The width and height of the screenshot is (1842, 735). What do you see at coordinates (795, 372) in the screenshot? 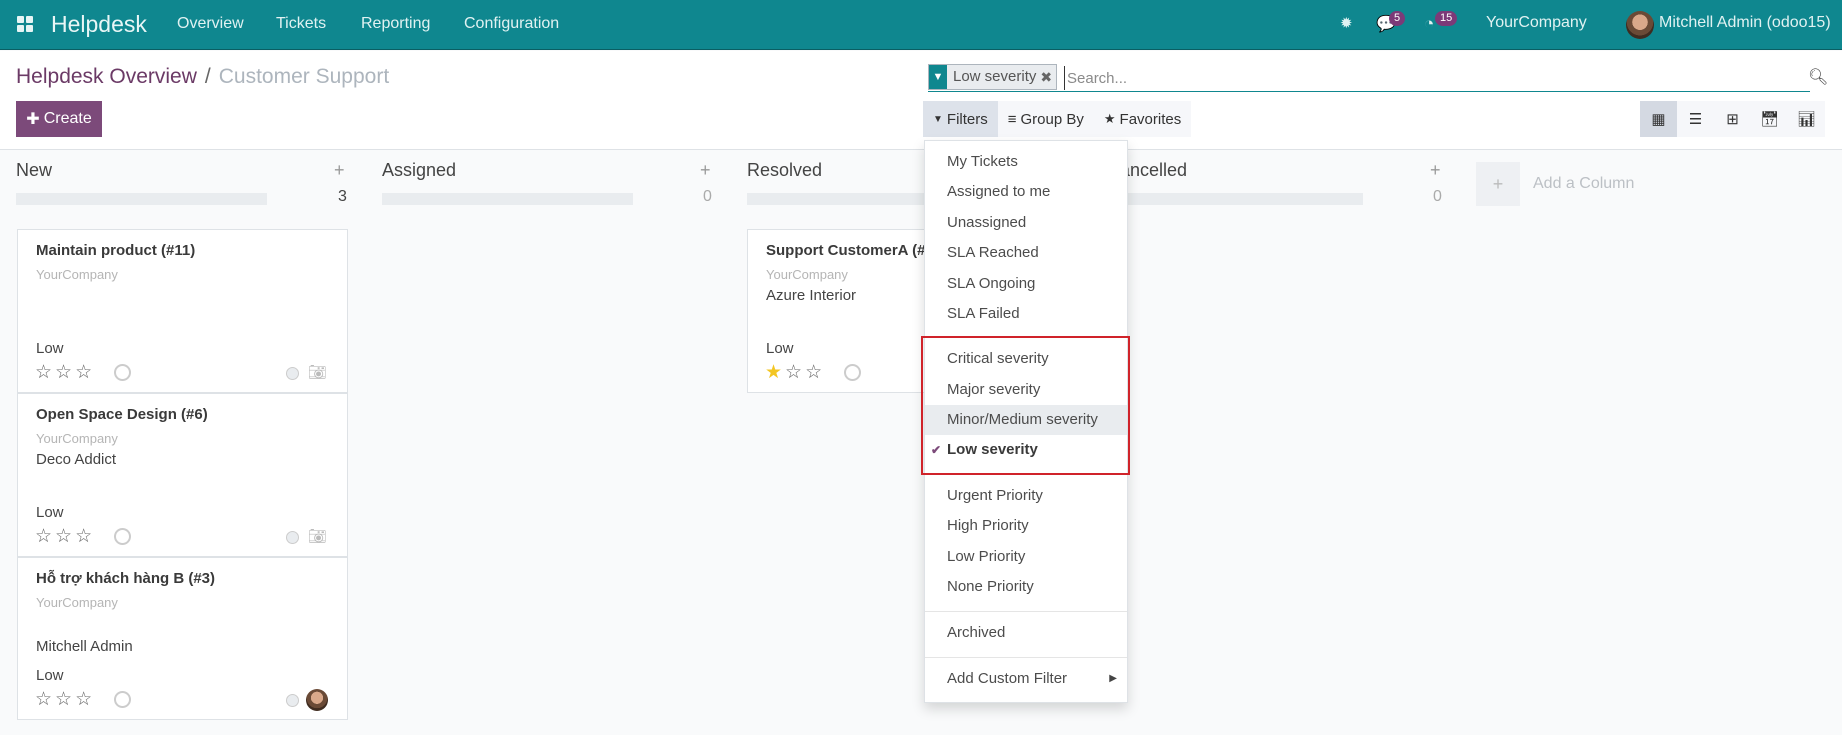
I see `priority-stars: ★☆☆` at bounding box center [795, 372].